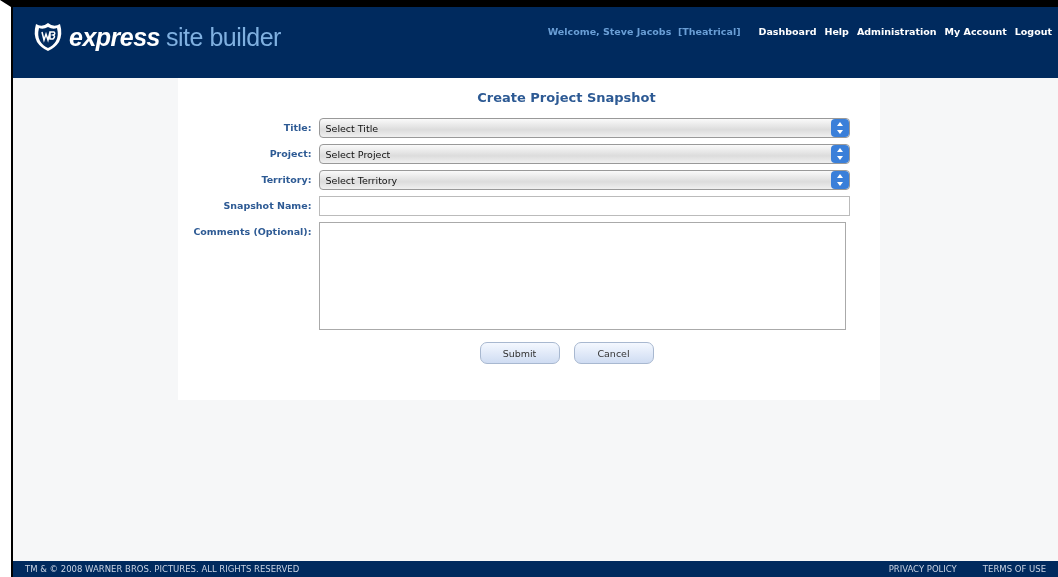  I want to click on cancel-button: Cancel, so click(613, 353).